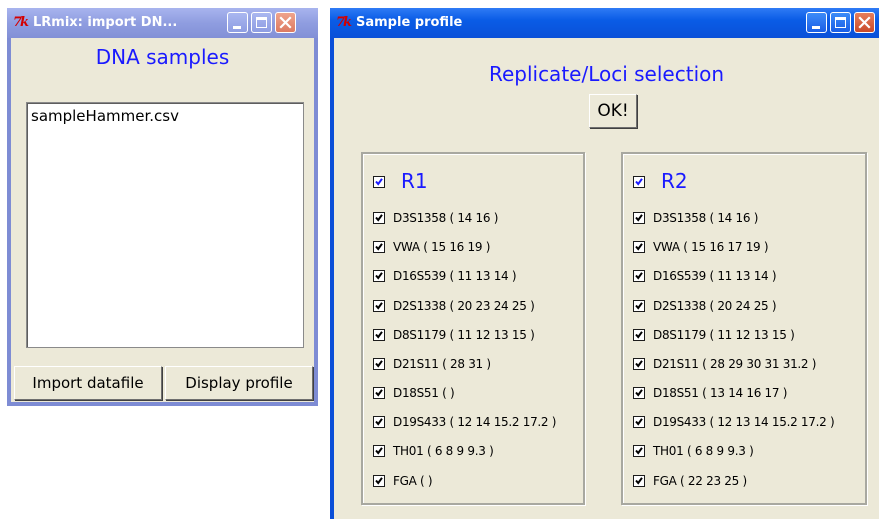  What do you see at coordinates (720, 393) in the screenshot?
I see `locus-label: D18S51 ( 13 14 16 17 )` at bounding box center [720, 393].